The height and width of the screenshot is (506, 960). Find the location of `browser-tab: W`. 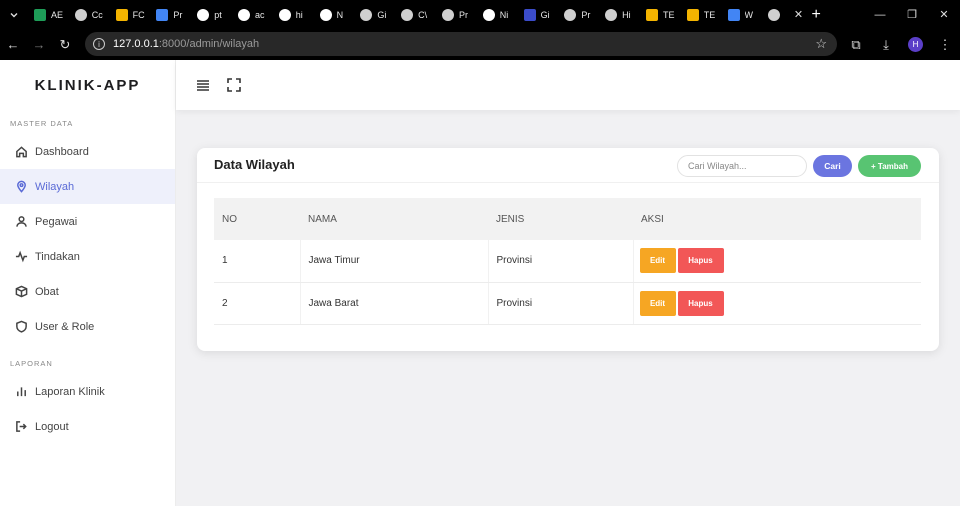

browser-tab: W is located at coordinates (742, 14).